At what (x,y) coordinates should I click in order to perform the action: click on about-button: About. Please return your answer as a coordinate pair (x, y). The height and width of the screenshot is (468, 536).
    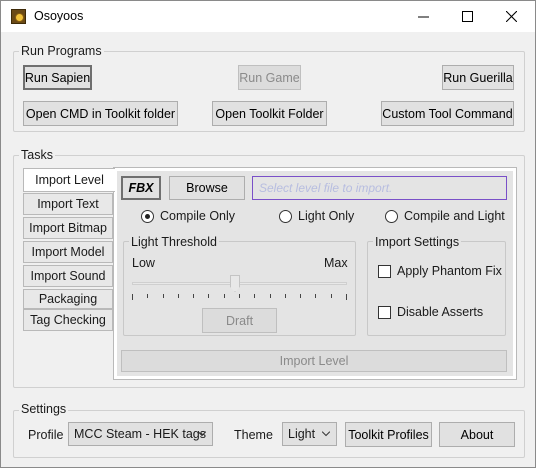
    Looking at the image, I should click on (477, 434).